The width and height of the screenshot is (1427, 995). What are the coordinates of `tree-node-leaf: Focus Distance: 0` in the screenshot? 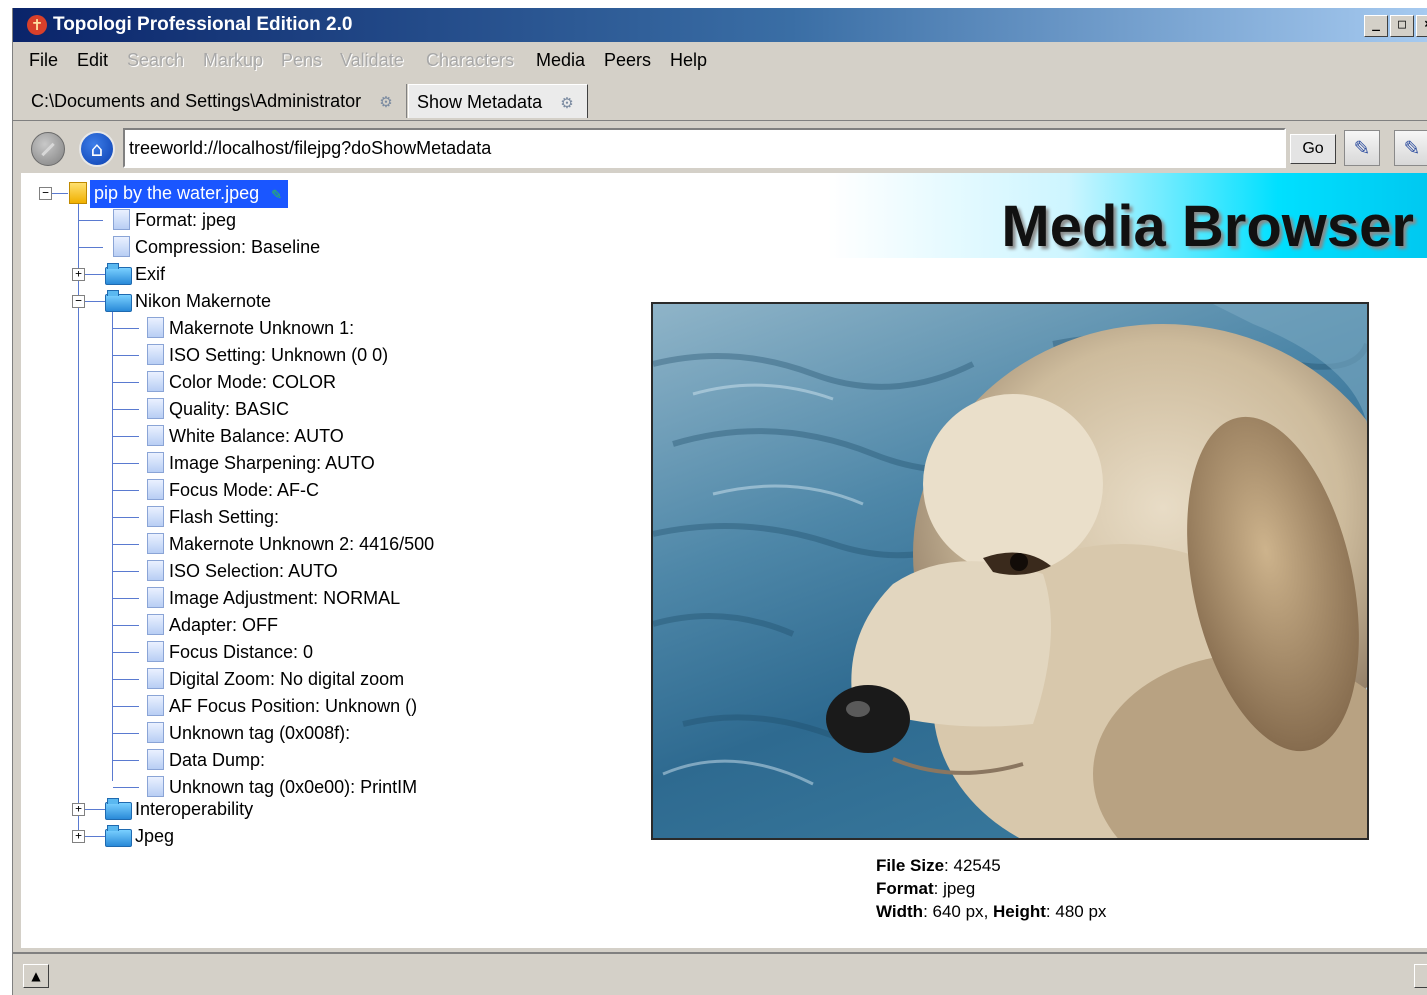 It's located at (261, 652).